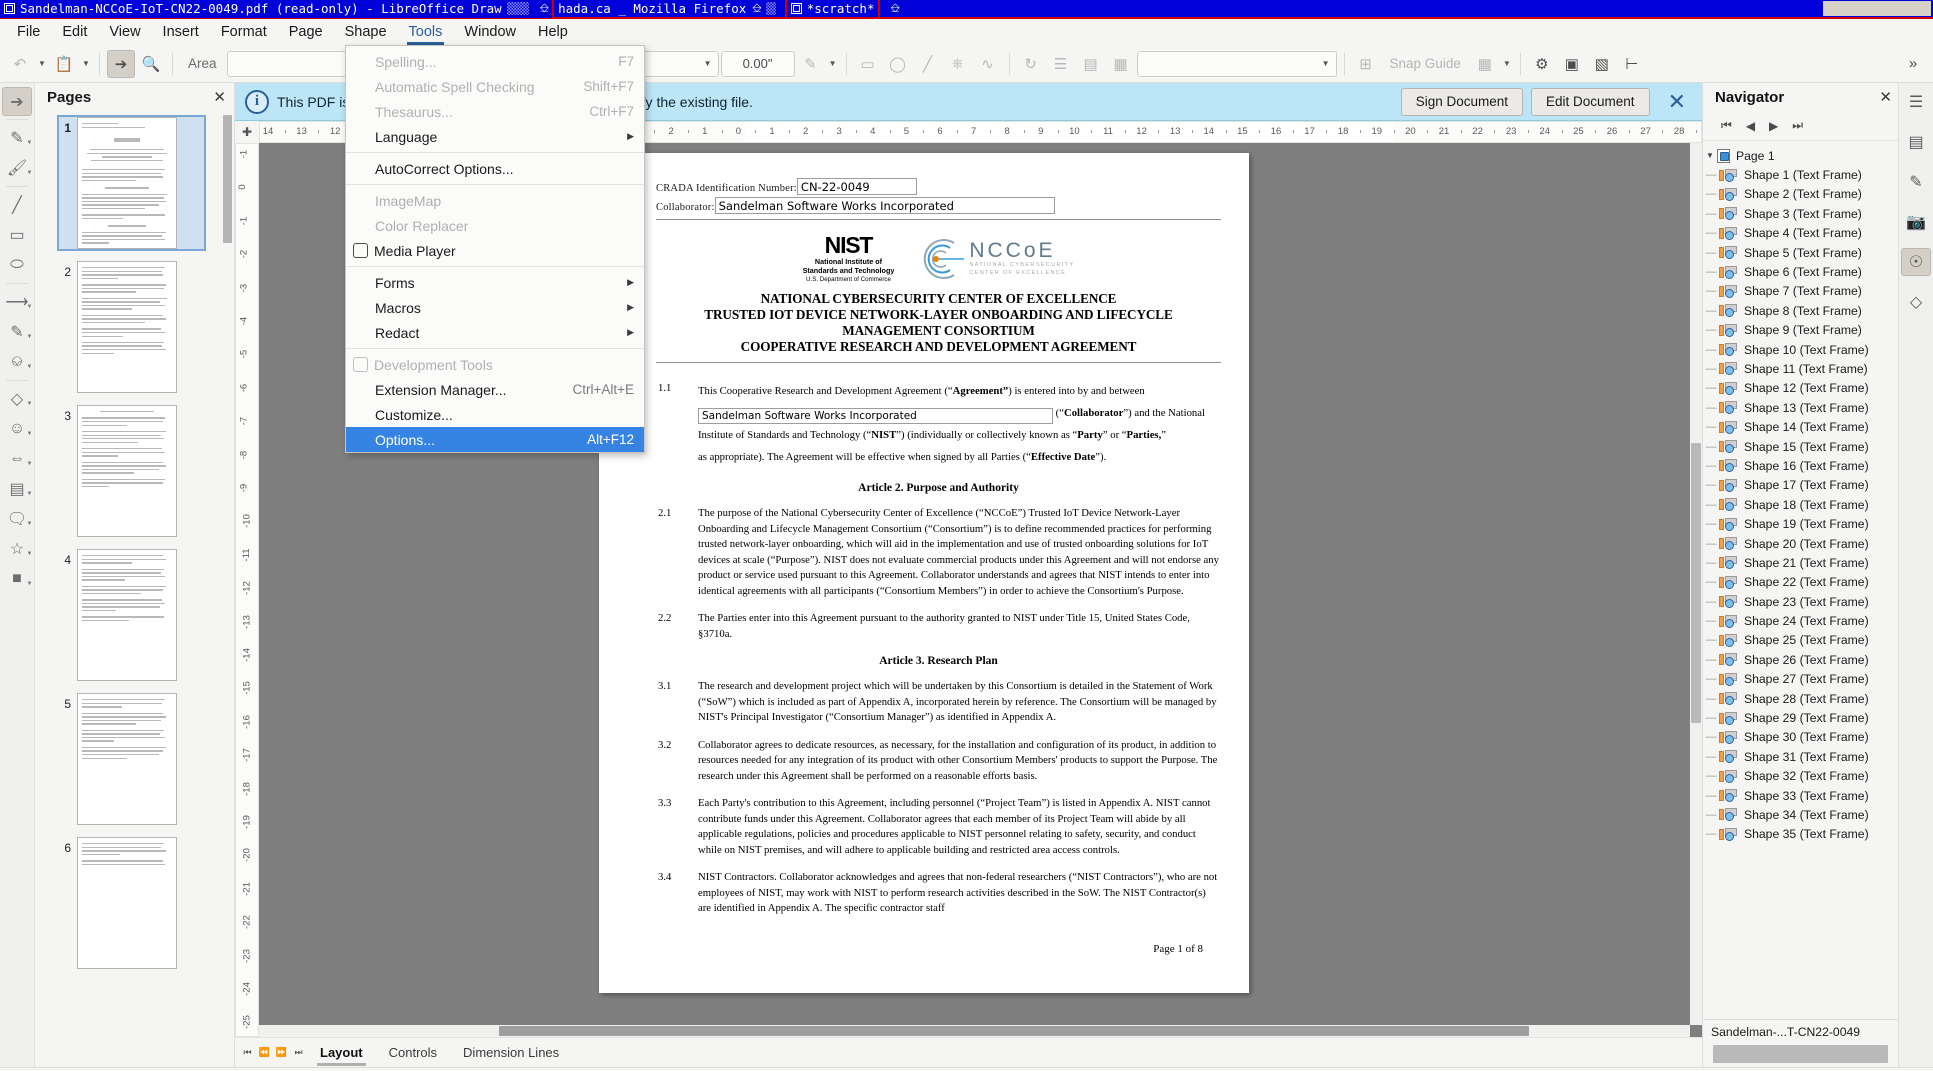  Describe the element at coordinates (1916, 102) in the screenshot. I see `sidebar-settings-icon: ☰` at that location.